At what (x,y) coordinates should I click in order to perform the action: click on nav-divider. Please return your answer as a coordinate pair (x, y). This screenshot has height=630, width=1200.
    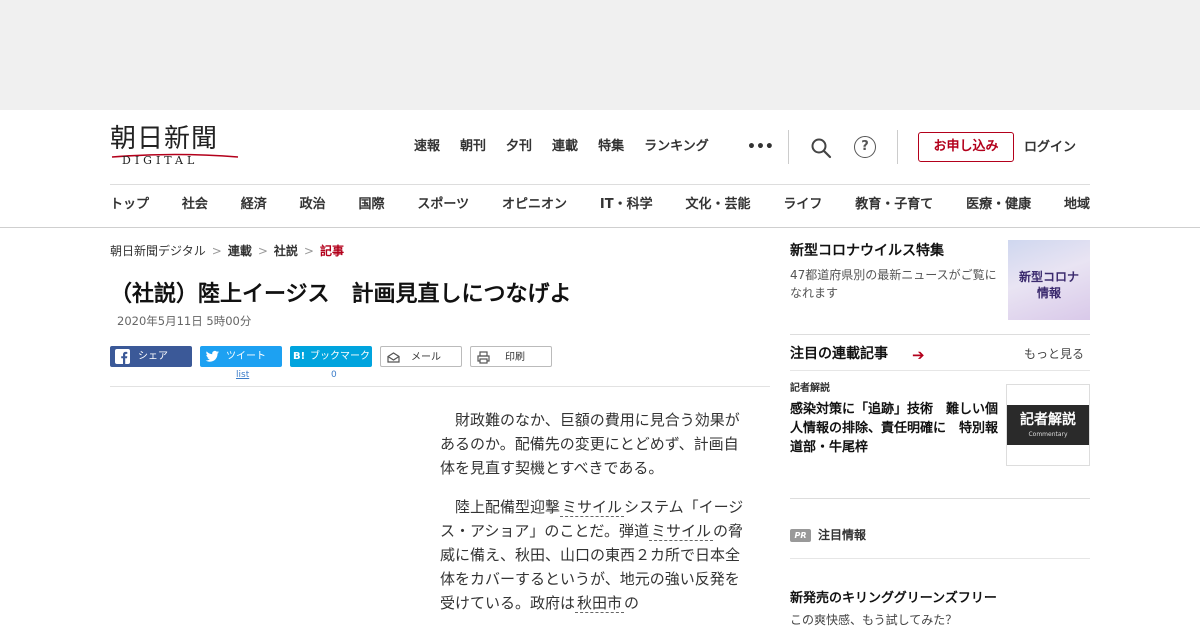
    Looking at the image, I should click on (600, 184).